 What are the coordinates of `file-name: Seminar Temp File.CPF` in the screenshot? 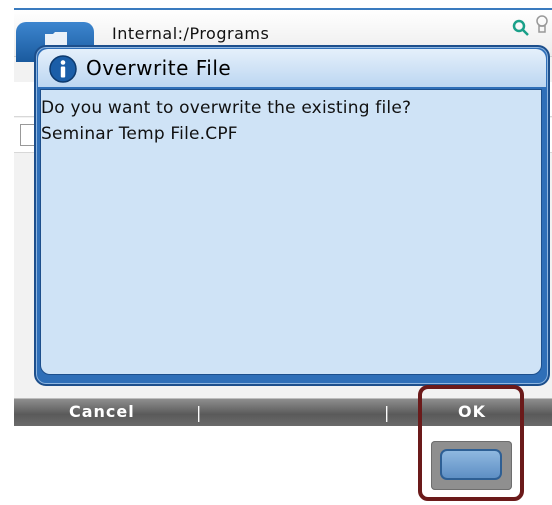 It's located at (139, 134).